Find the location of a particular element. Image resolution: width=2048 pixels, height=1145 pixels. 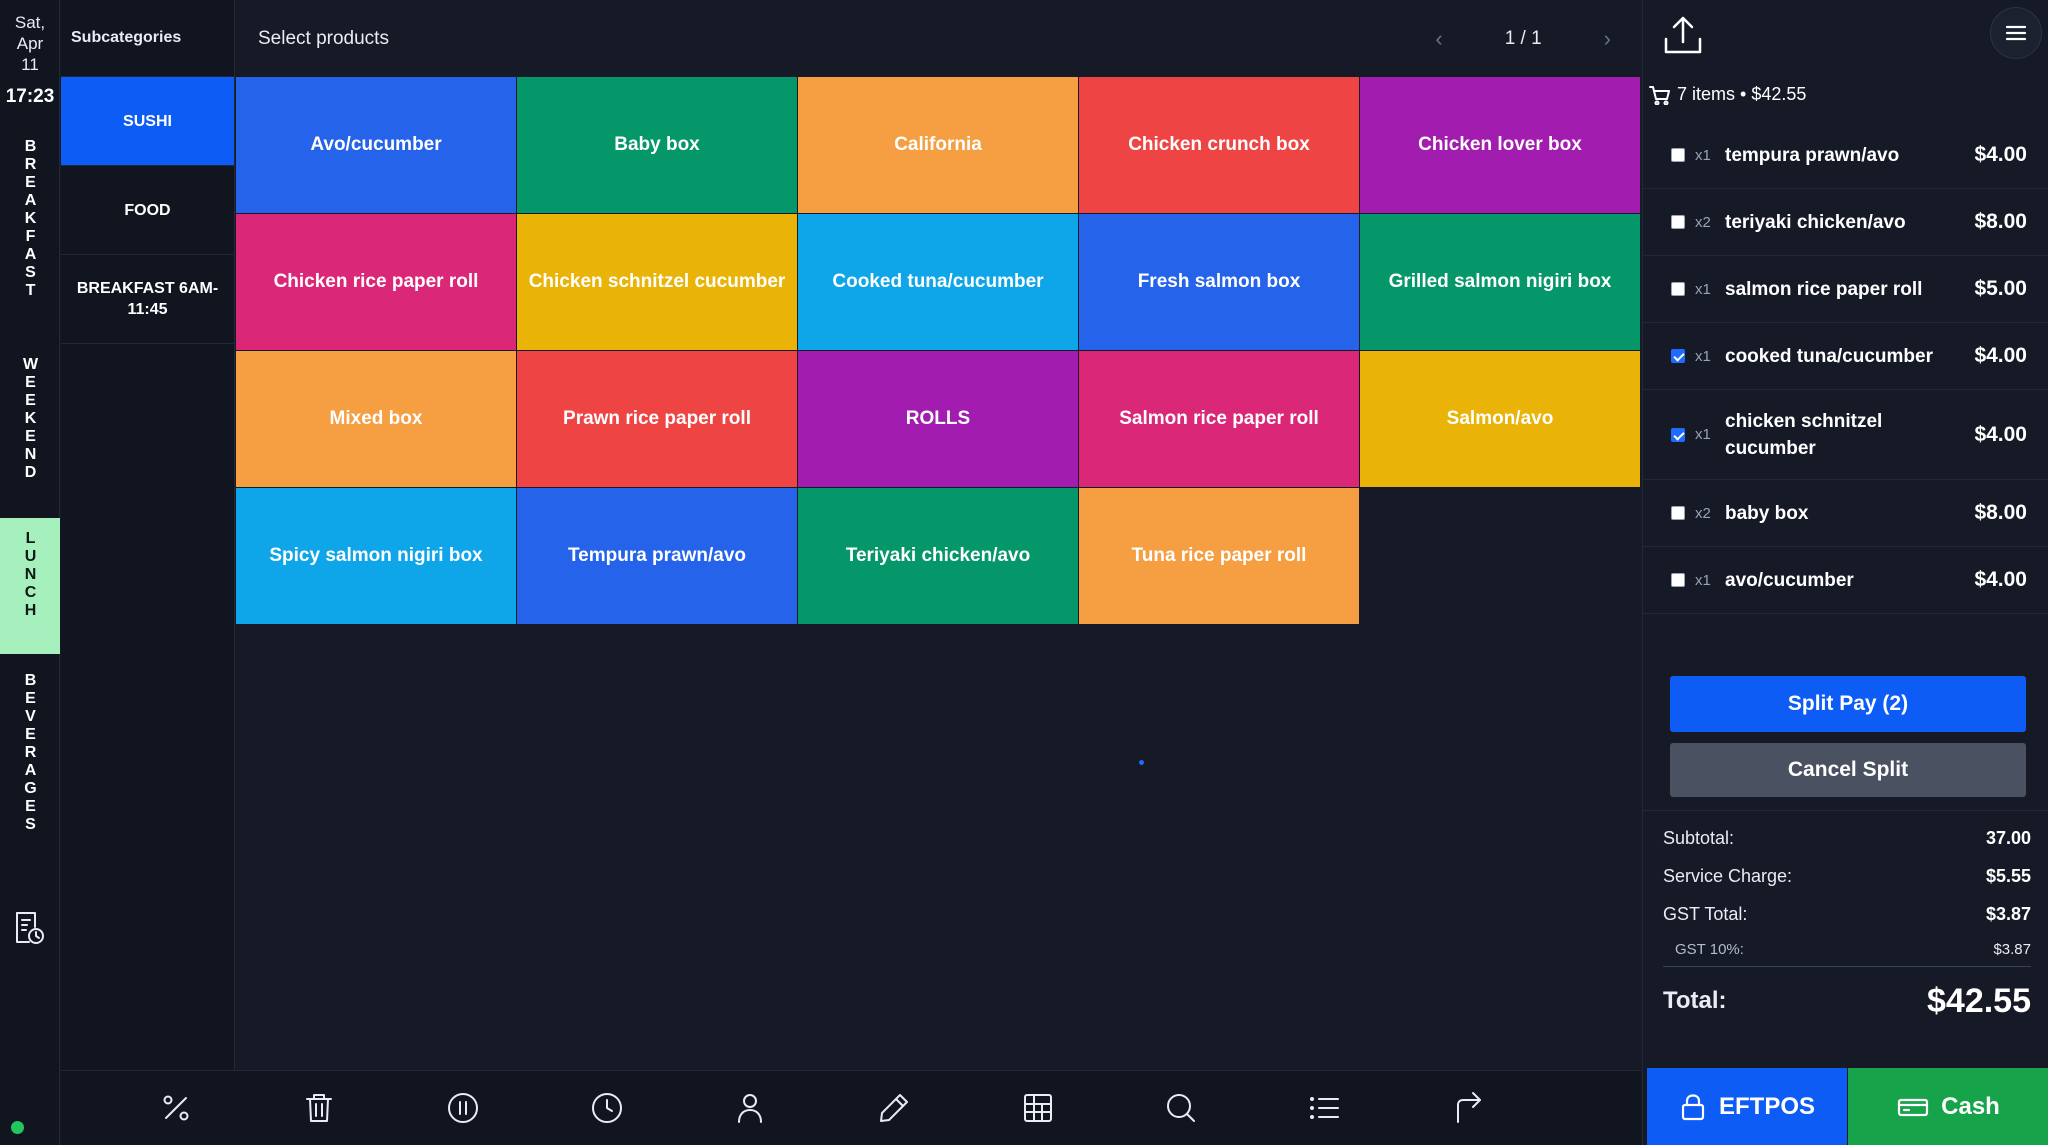

user-icon is located at coordinates (750, 1108).